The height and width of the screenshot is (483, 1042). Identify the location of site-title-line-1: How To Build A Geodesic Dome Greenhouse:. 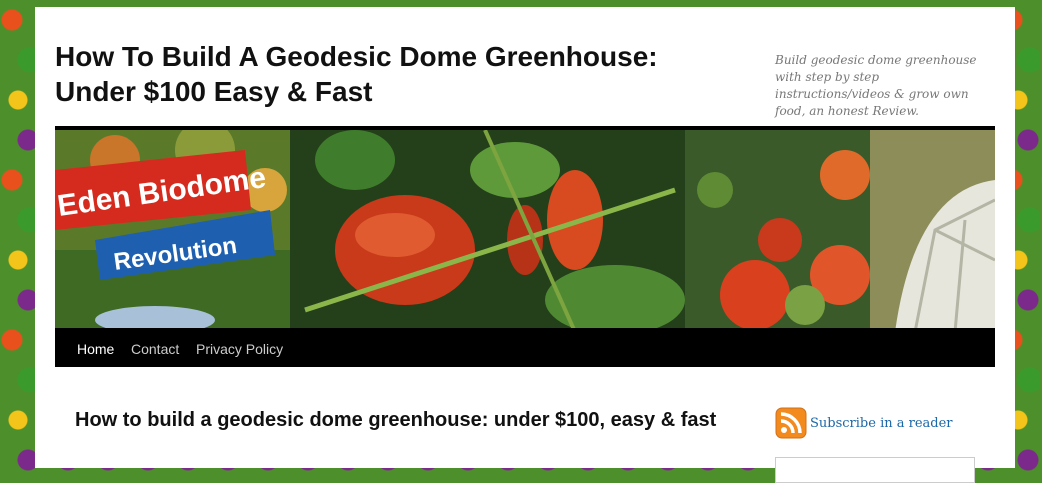
(395, 56).